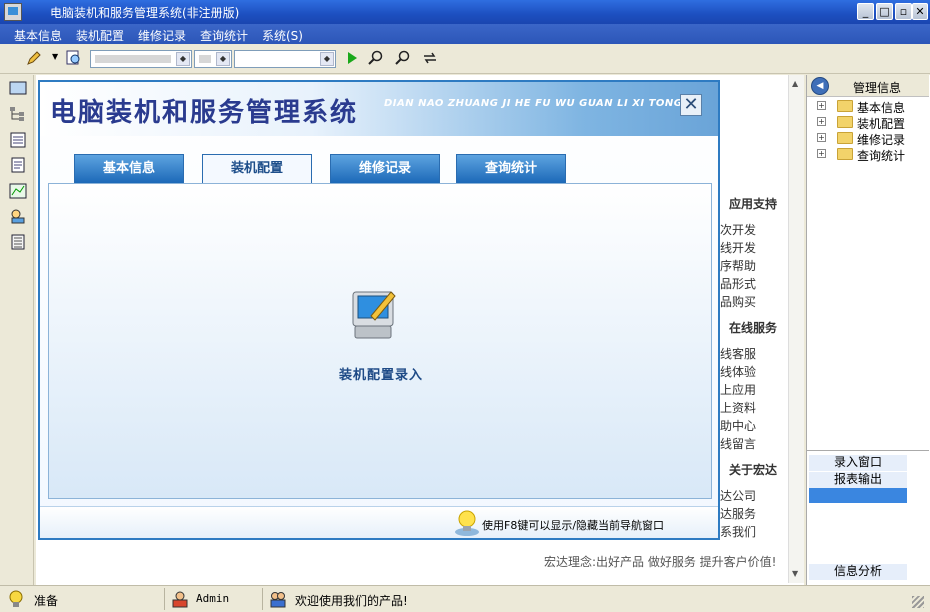 The image size is (930, 612). Describe the element at coordinates (18, 165) in the screenshot. I see `document-icon` at that location.